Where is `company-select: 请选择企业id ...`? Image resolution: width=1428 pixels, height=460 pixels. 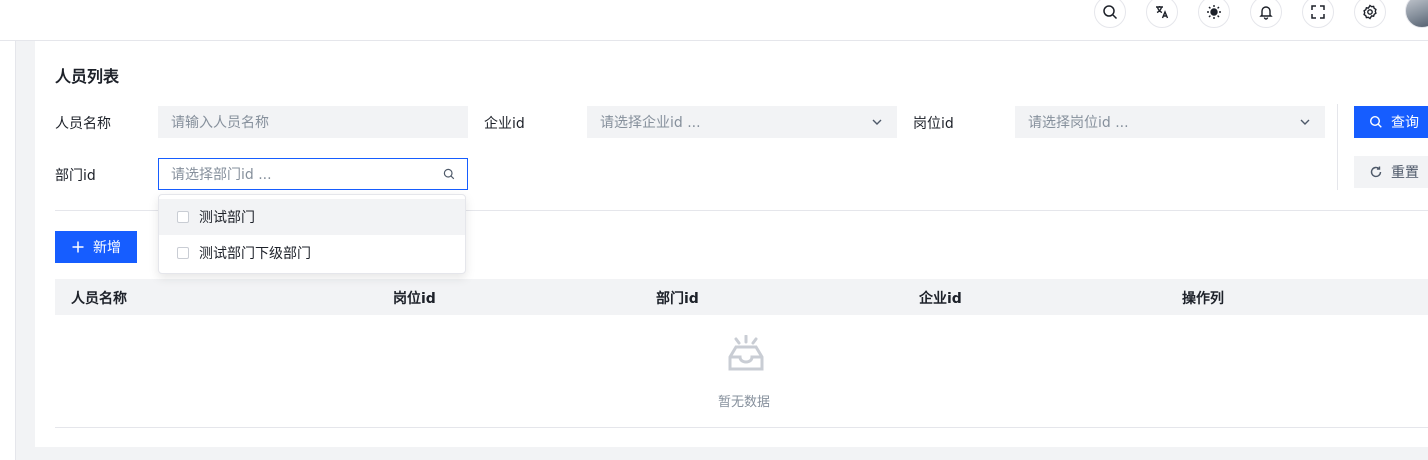 company-select: 请选择企业id ... is located at coordinates (742, 122).